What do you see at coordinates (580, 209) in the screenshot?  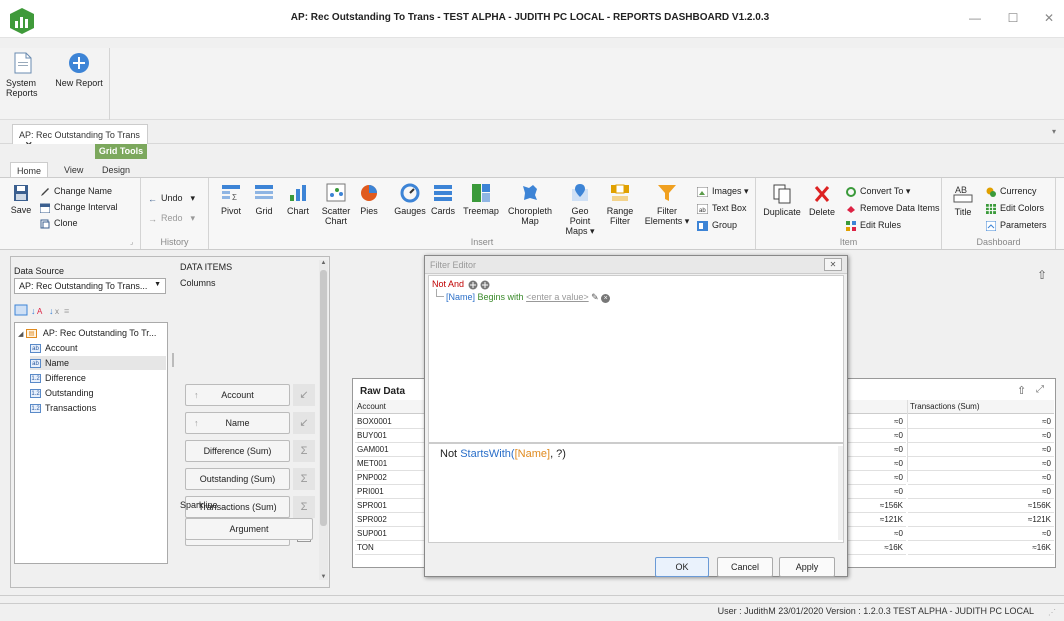 I see `geo-point-maps-button: Geo Point Maps ▾` at bounding box center [580, 209].